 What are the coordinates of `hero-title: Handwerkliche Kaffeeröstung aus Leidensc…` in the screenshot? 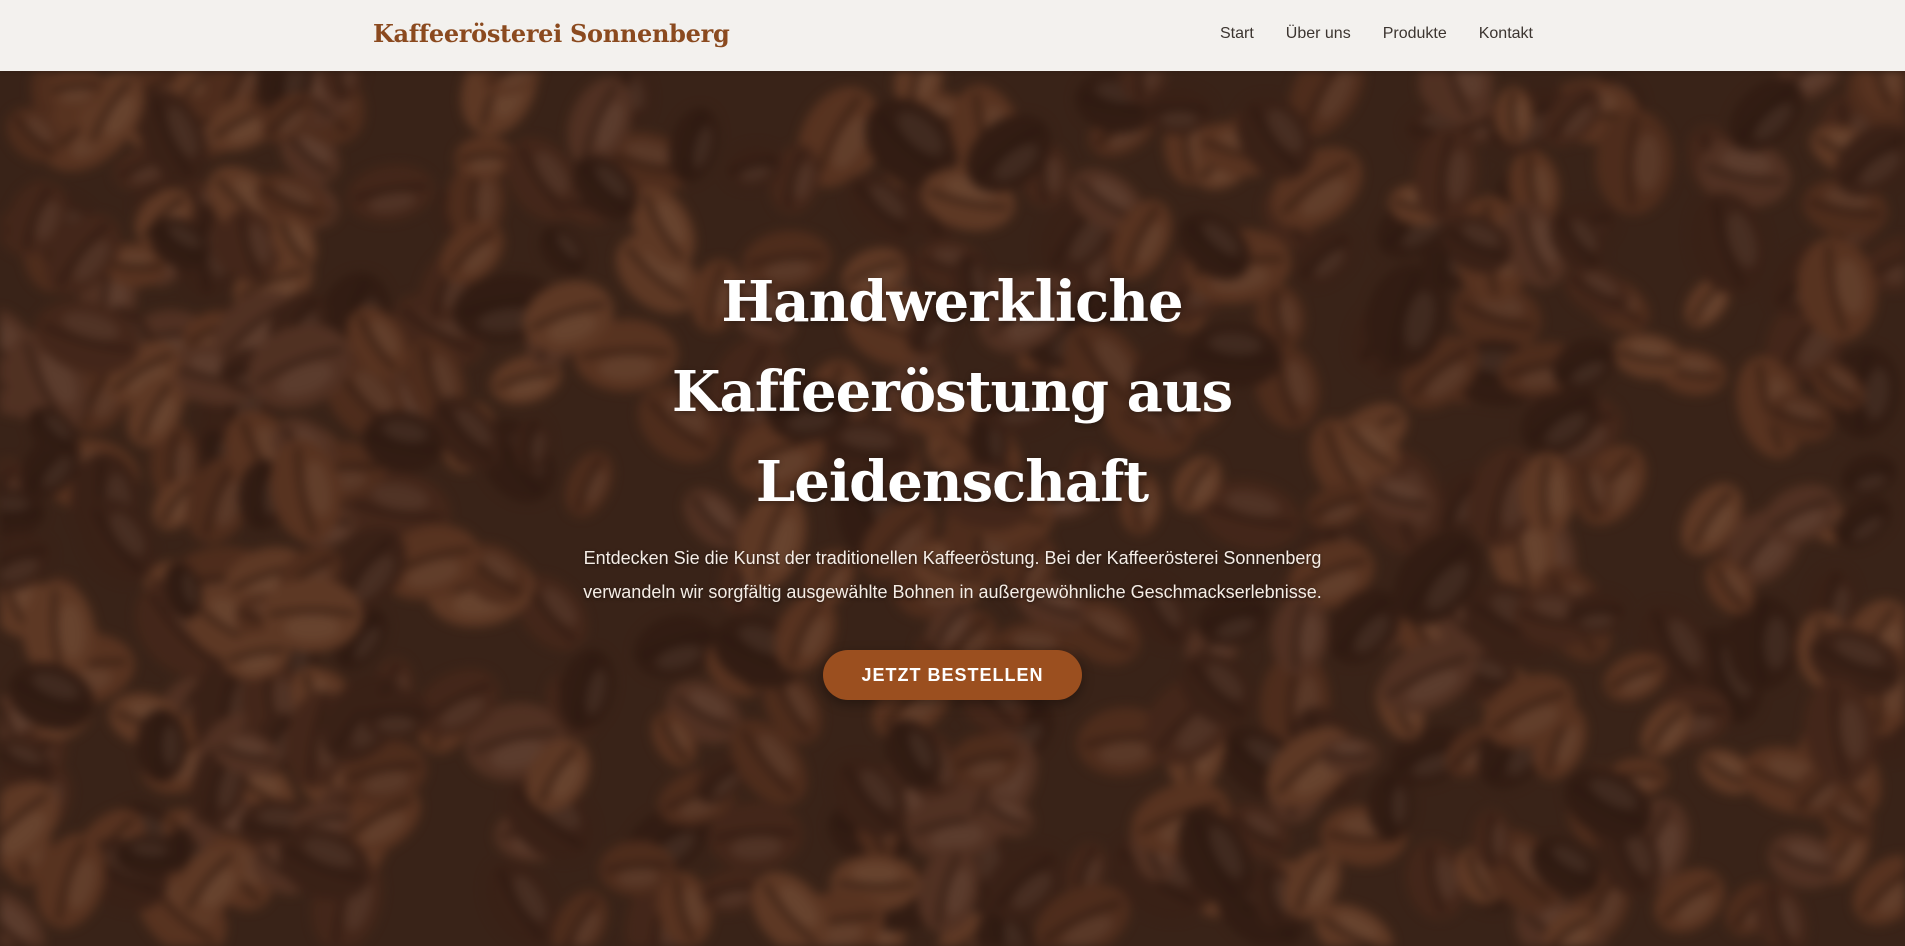 It's located at (952, 392).